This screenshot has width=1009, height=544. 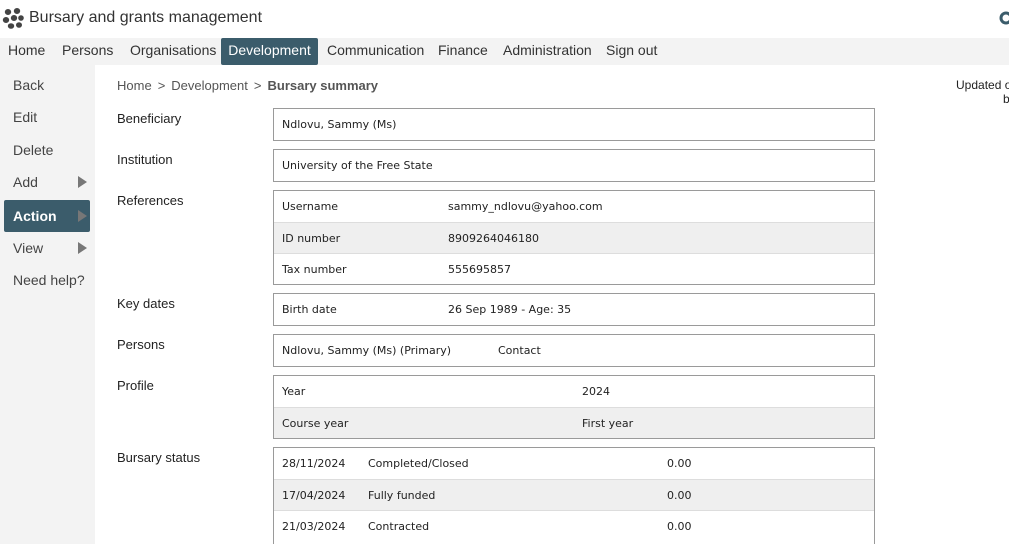 What do you see at coordinates (574, 391) in the screenshot?
I see `table-row: Year 2024` at bounding box center [574, 391].